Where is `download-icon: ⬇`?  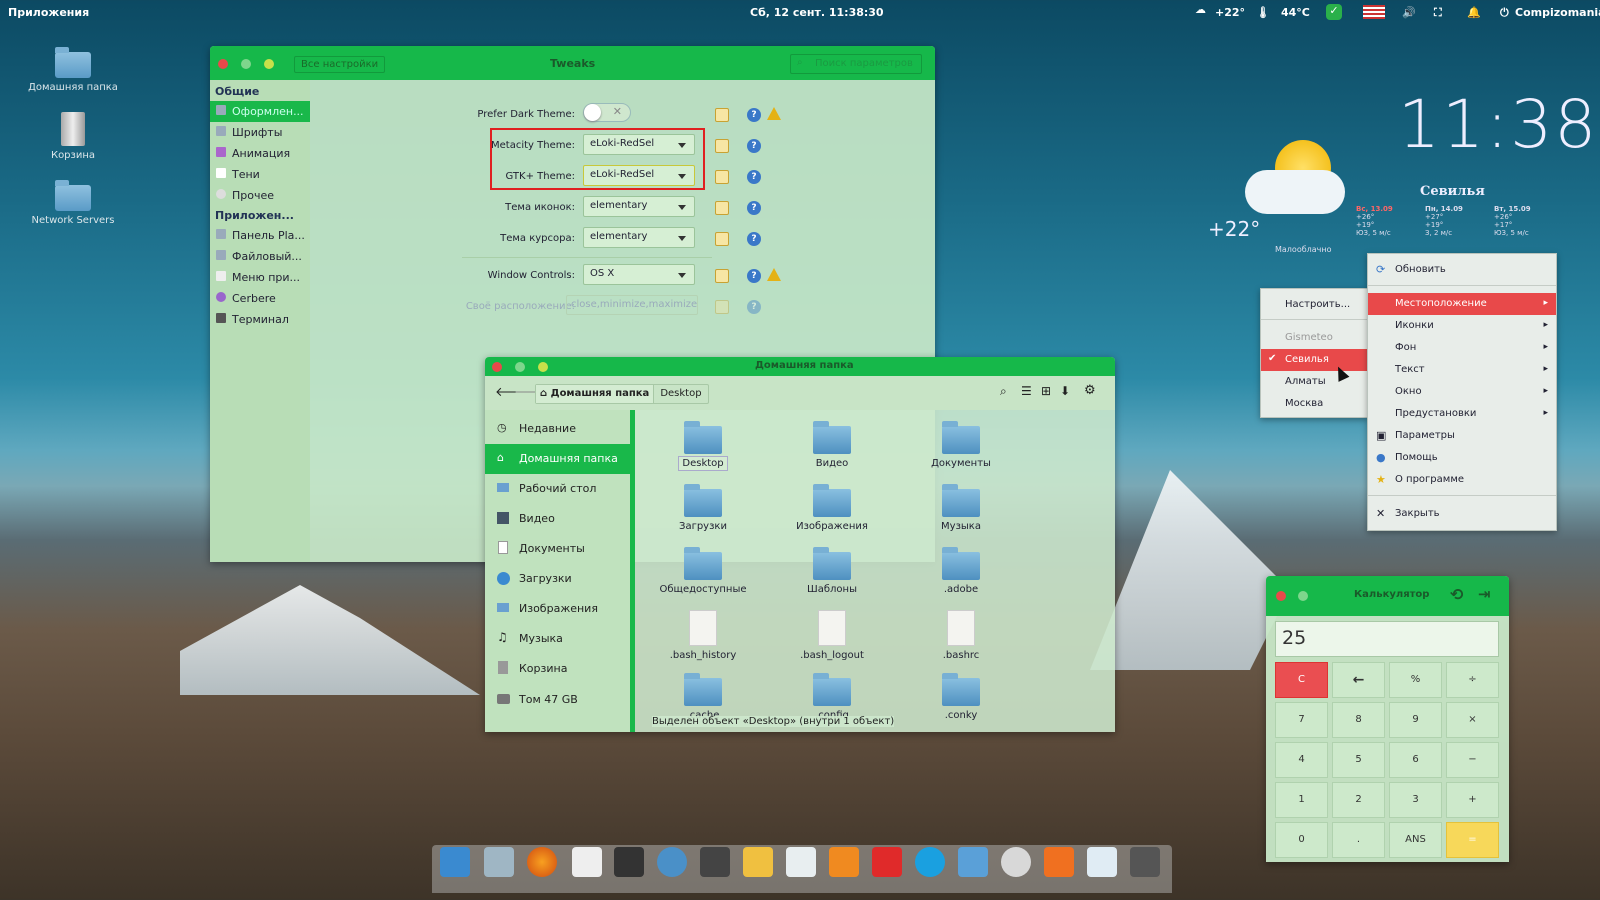 download-icon: ⬇ is located at coordinates (1065, 391).